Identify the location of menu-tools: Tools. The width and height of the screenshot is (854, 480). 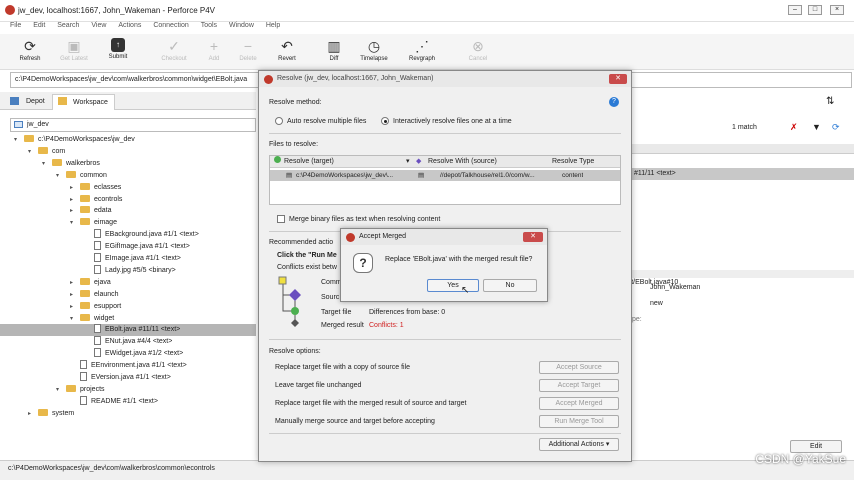
(209, 26).